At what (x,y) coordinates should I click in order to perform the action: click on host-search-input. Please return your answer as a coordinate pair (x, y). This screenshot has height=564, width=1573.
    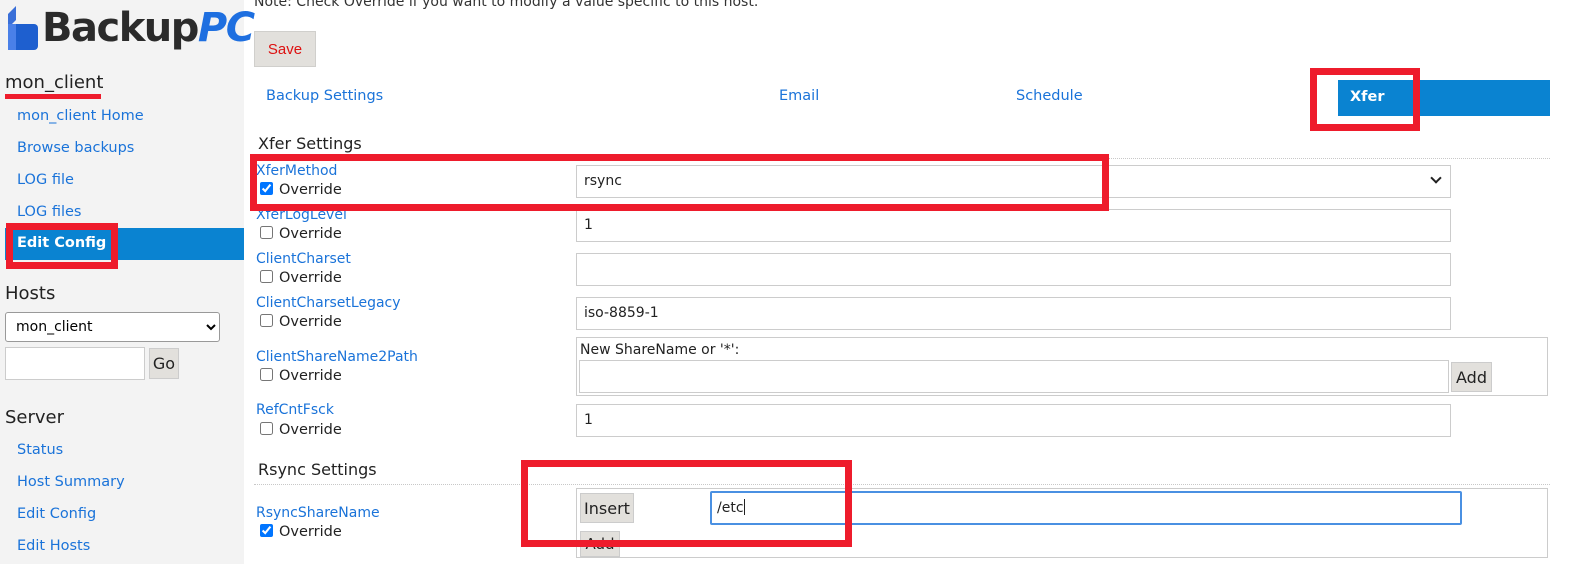
    Looking at the image, I should click on (75, 363).